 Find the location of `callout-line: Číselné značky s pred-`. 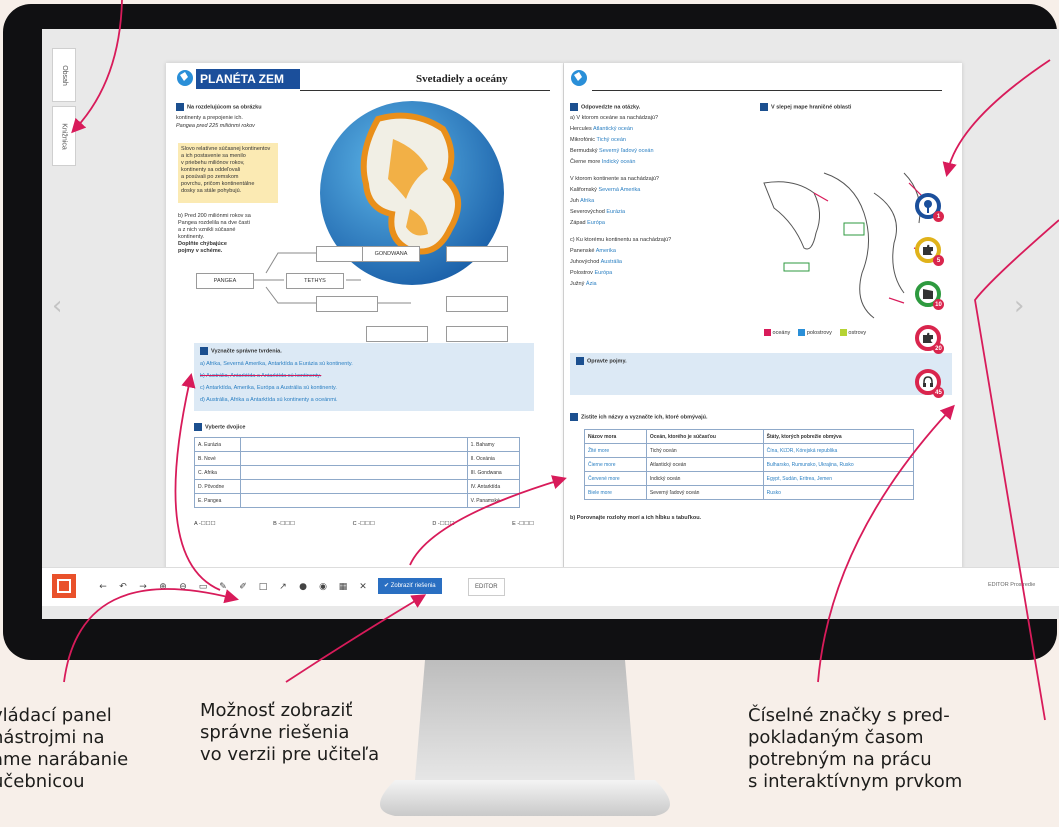

callout-line: Číselné značky s pred- is located at coordinates (849, 715).